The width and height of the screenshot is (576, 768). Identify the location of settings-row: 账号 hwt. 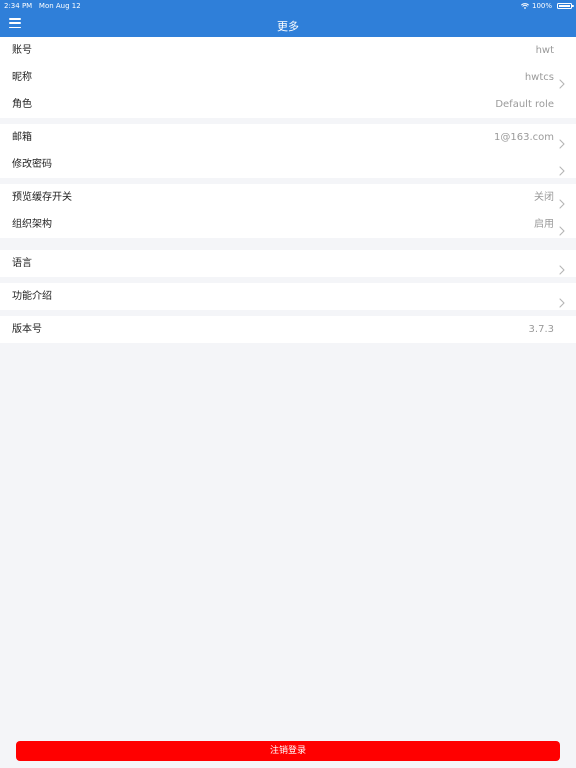
(288, 50).